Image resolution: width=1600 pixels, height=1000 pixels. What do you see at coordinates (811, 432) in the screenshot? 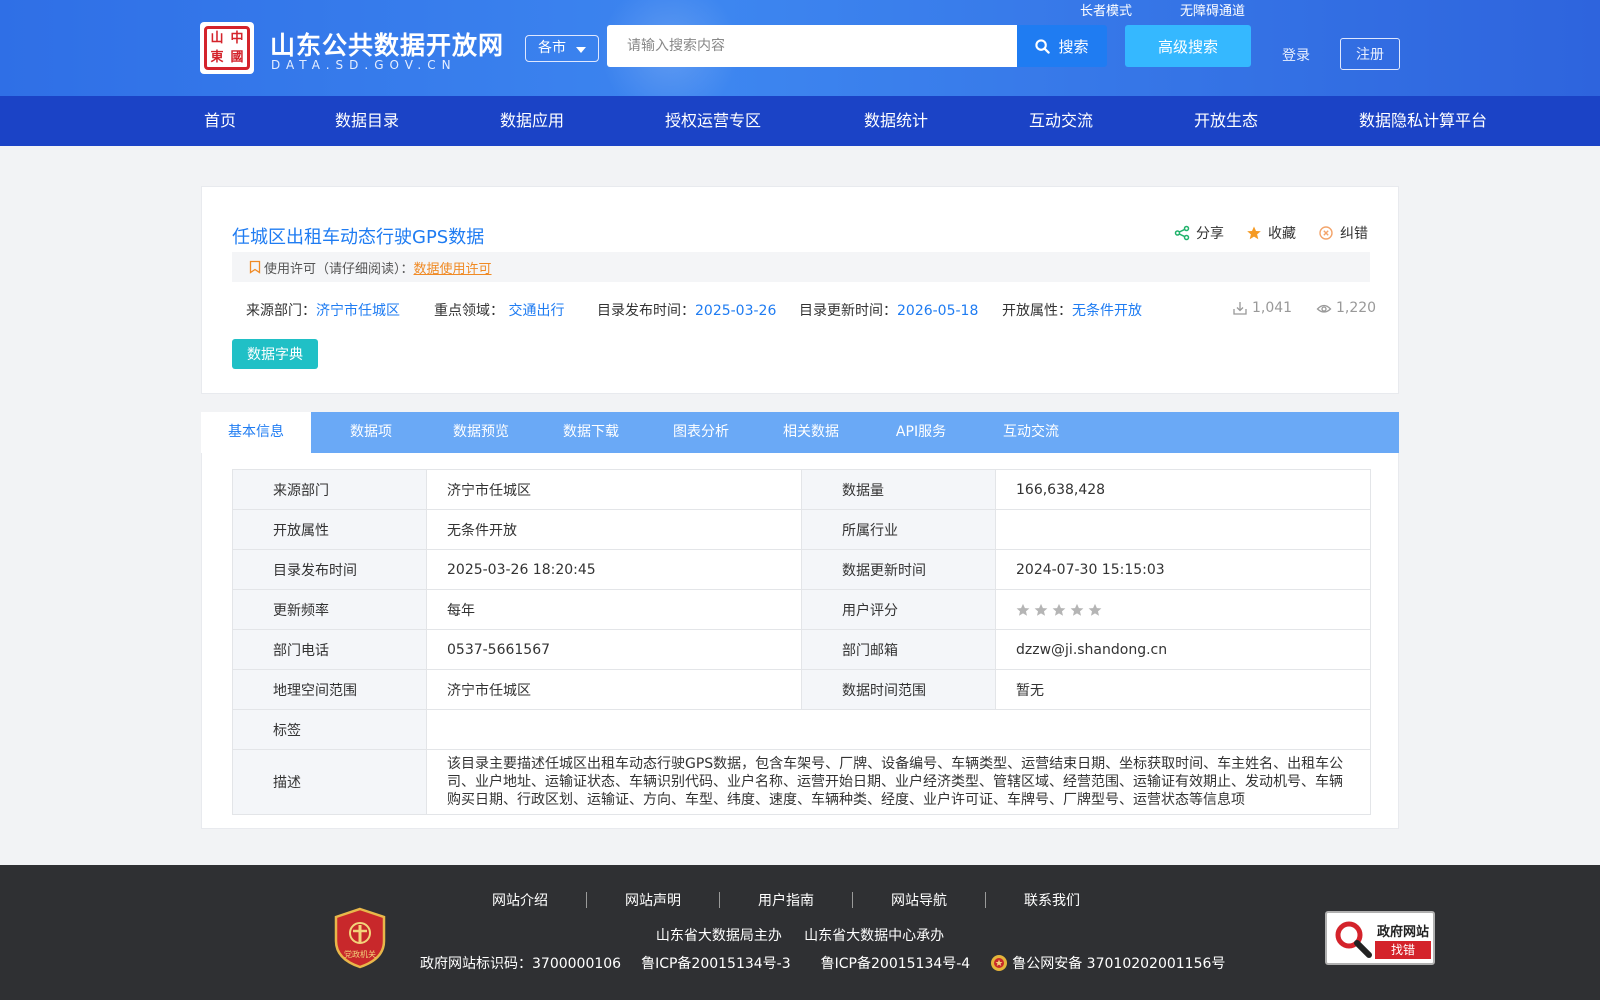
I see `tab-related-data: 相关数据` at bounding box center [811, 432].